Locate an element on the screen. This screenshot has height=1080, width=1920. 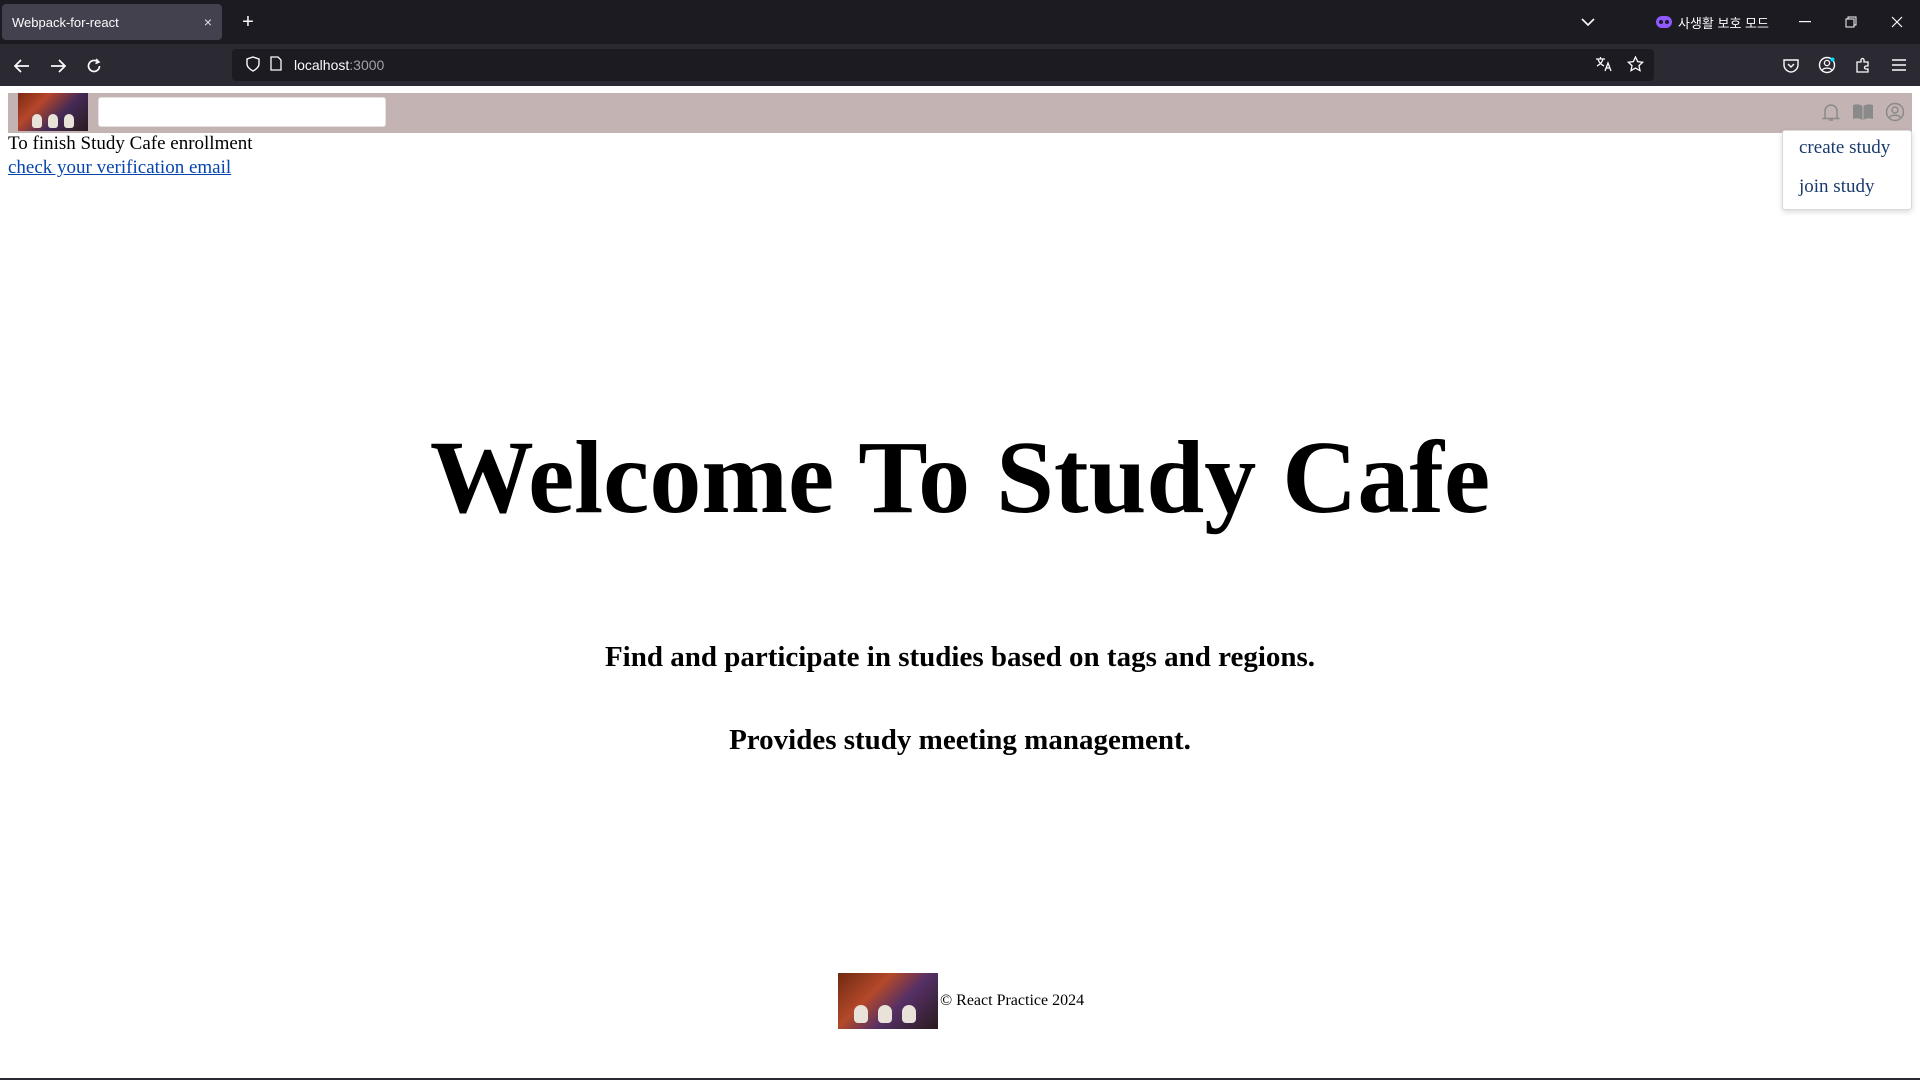
private-mode-indicator: 사생활 보호 모드 is located at coordinates (1712, 22).